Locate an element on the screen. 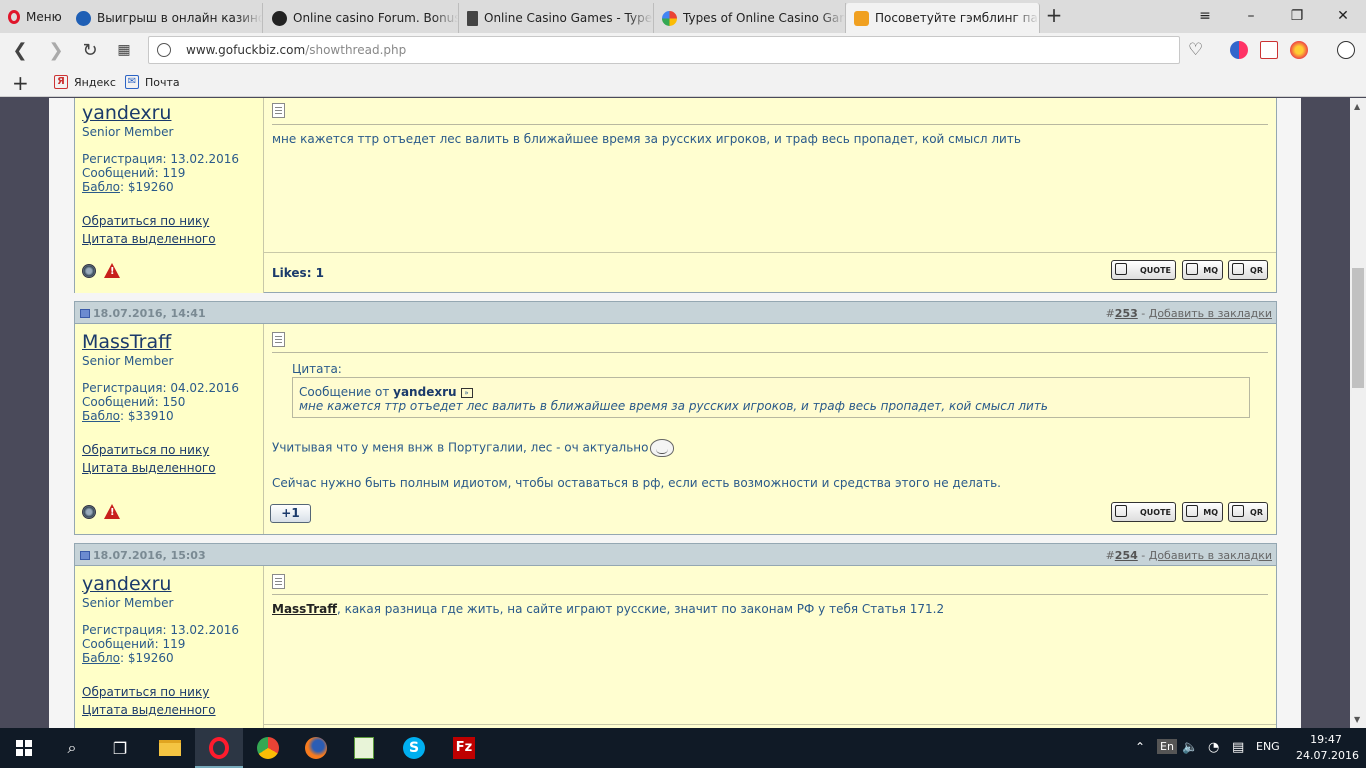 The image size is (1366, 768). view-post-arrow-icon: » is located at coordinates (466, 392).